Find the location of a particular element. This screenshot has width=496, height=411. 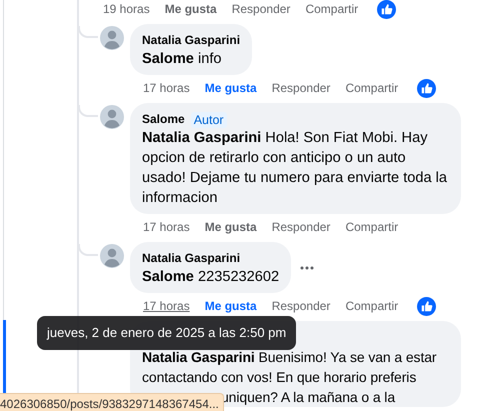

comment-text: Natalia Gasparini Hola! Son Fiat Mobi. Hay opcion de retirarlo con anticipo o un auto usado! Dejame tu numero para enviarte toda la informacion is located at coordinates (295, 168).